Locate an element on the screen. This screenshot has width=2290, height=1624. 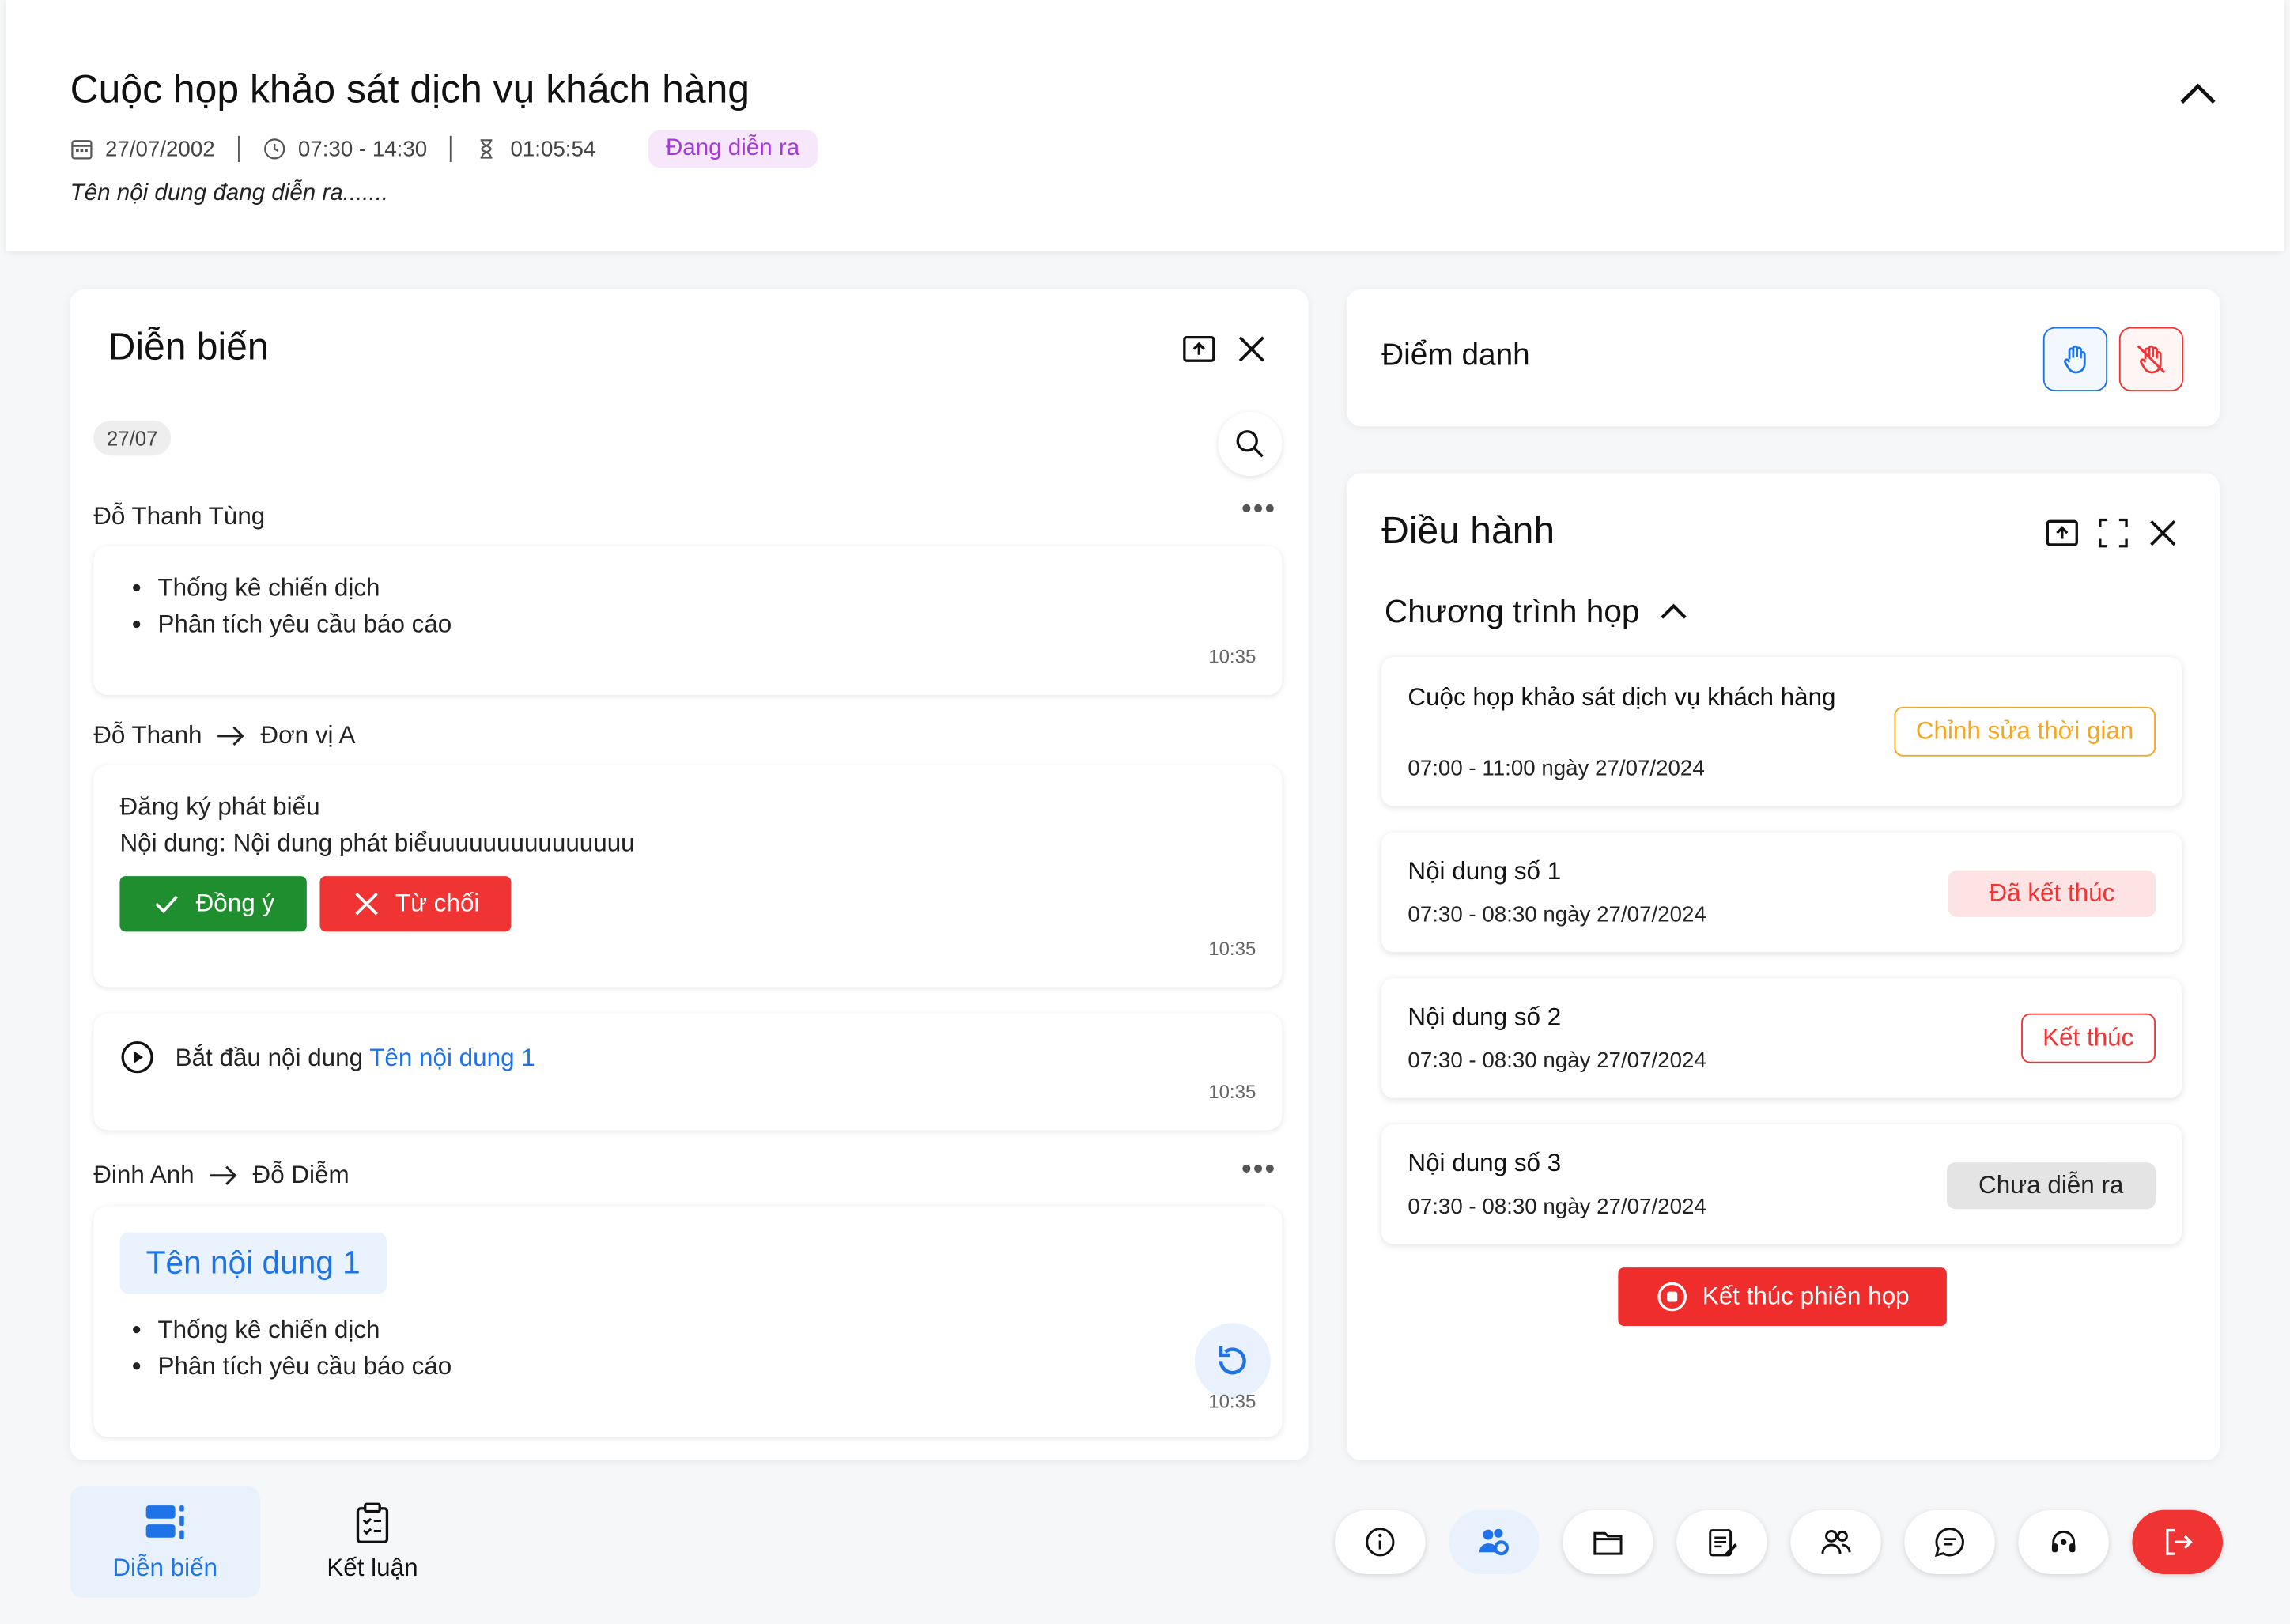
attendance-title: Điểm danh is located at coordinates (1455, 355).